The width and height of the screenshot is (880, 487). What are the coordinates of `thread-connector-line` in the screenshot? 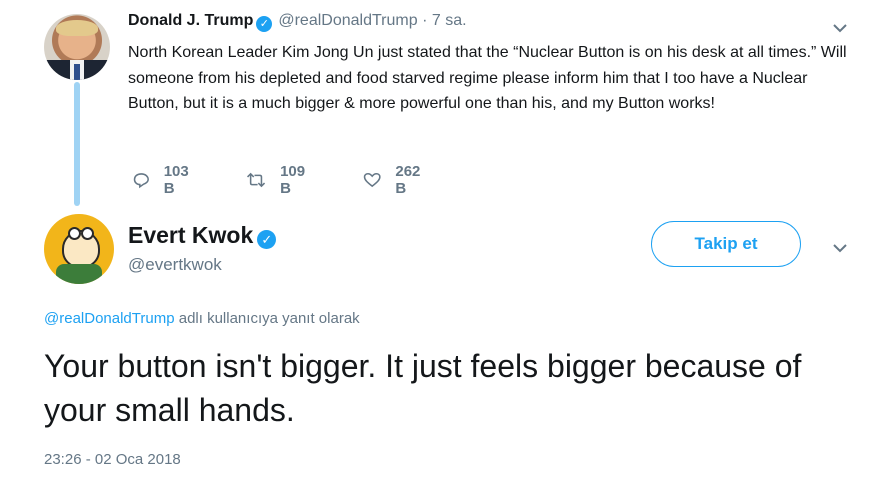 It's located at (77, 144).